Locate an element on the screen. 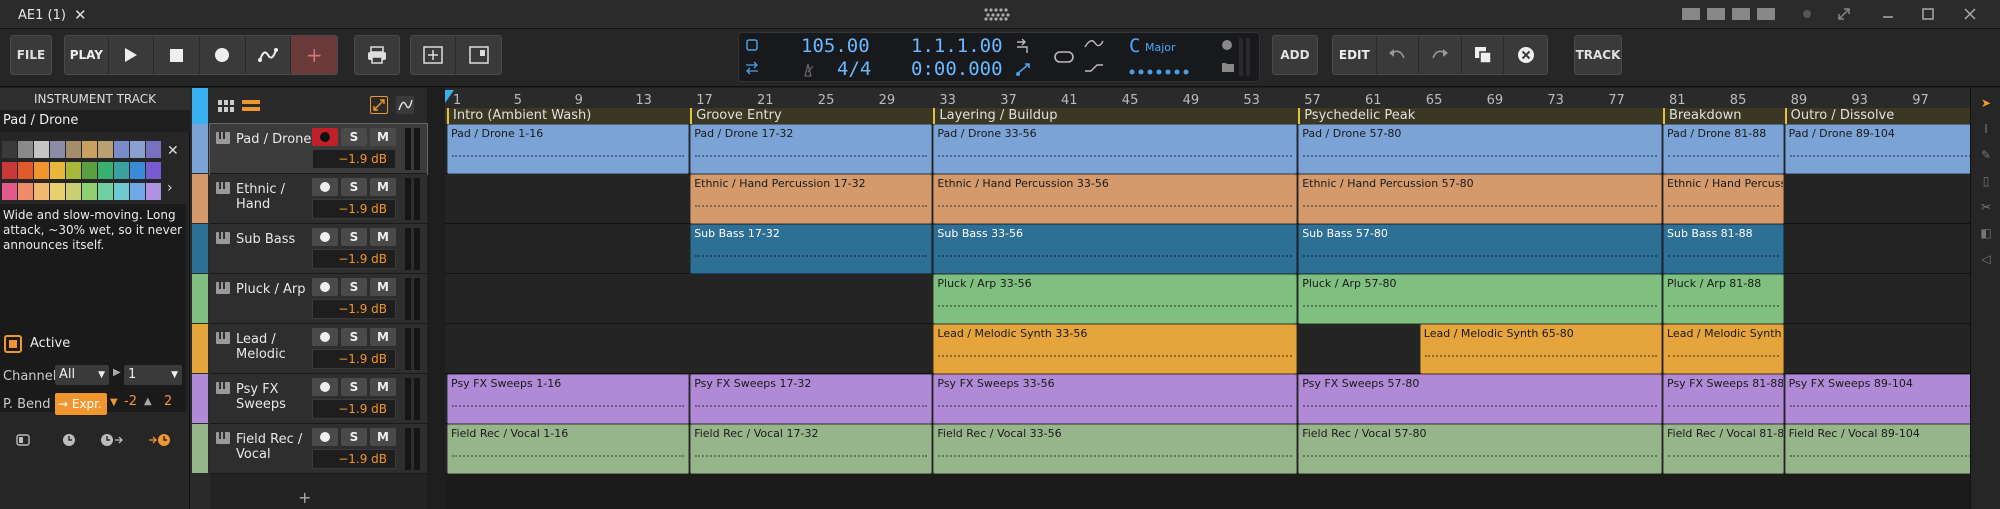 The image size is (2000, 509). clip: Ethnic / Hand Percussion 57-80 is located at coordinates (1480, 199).